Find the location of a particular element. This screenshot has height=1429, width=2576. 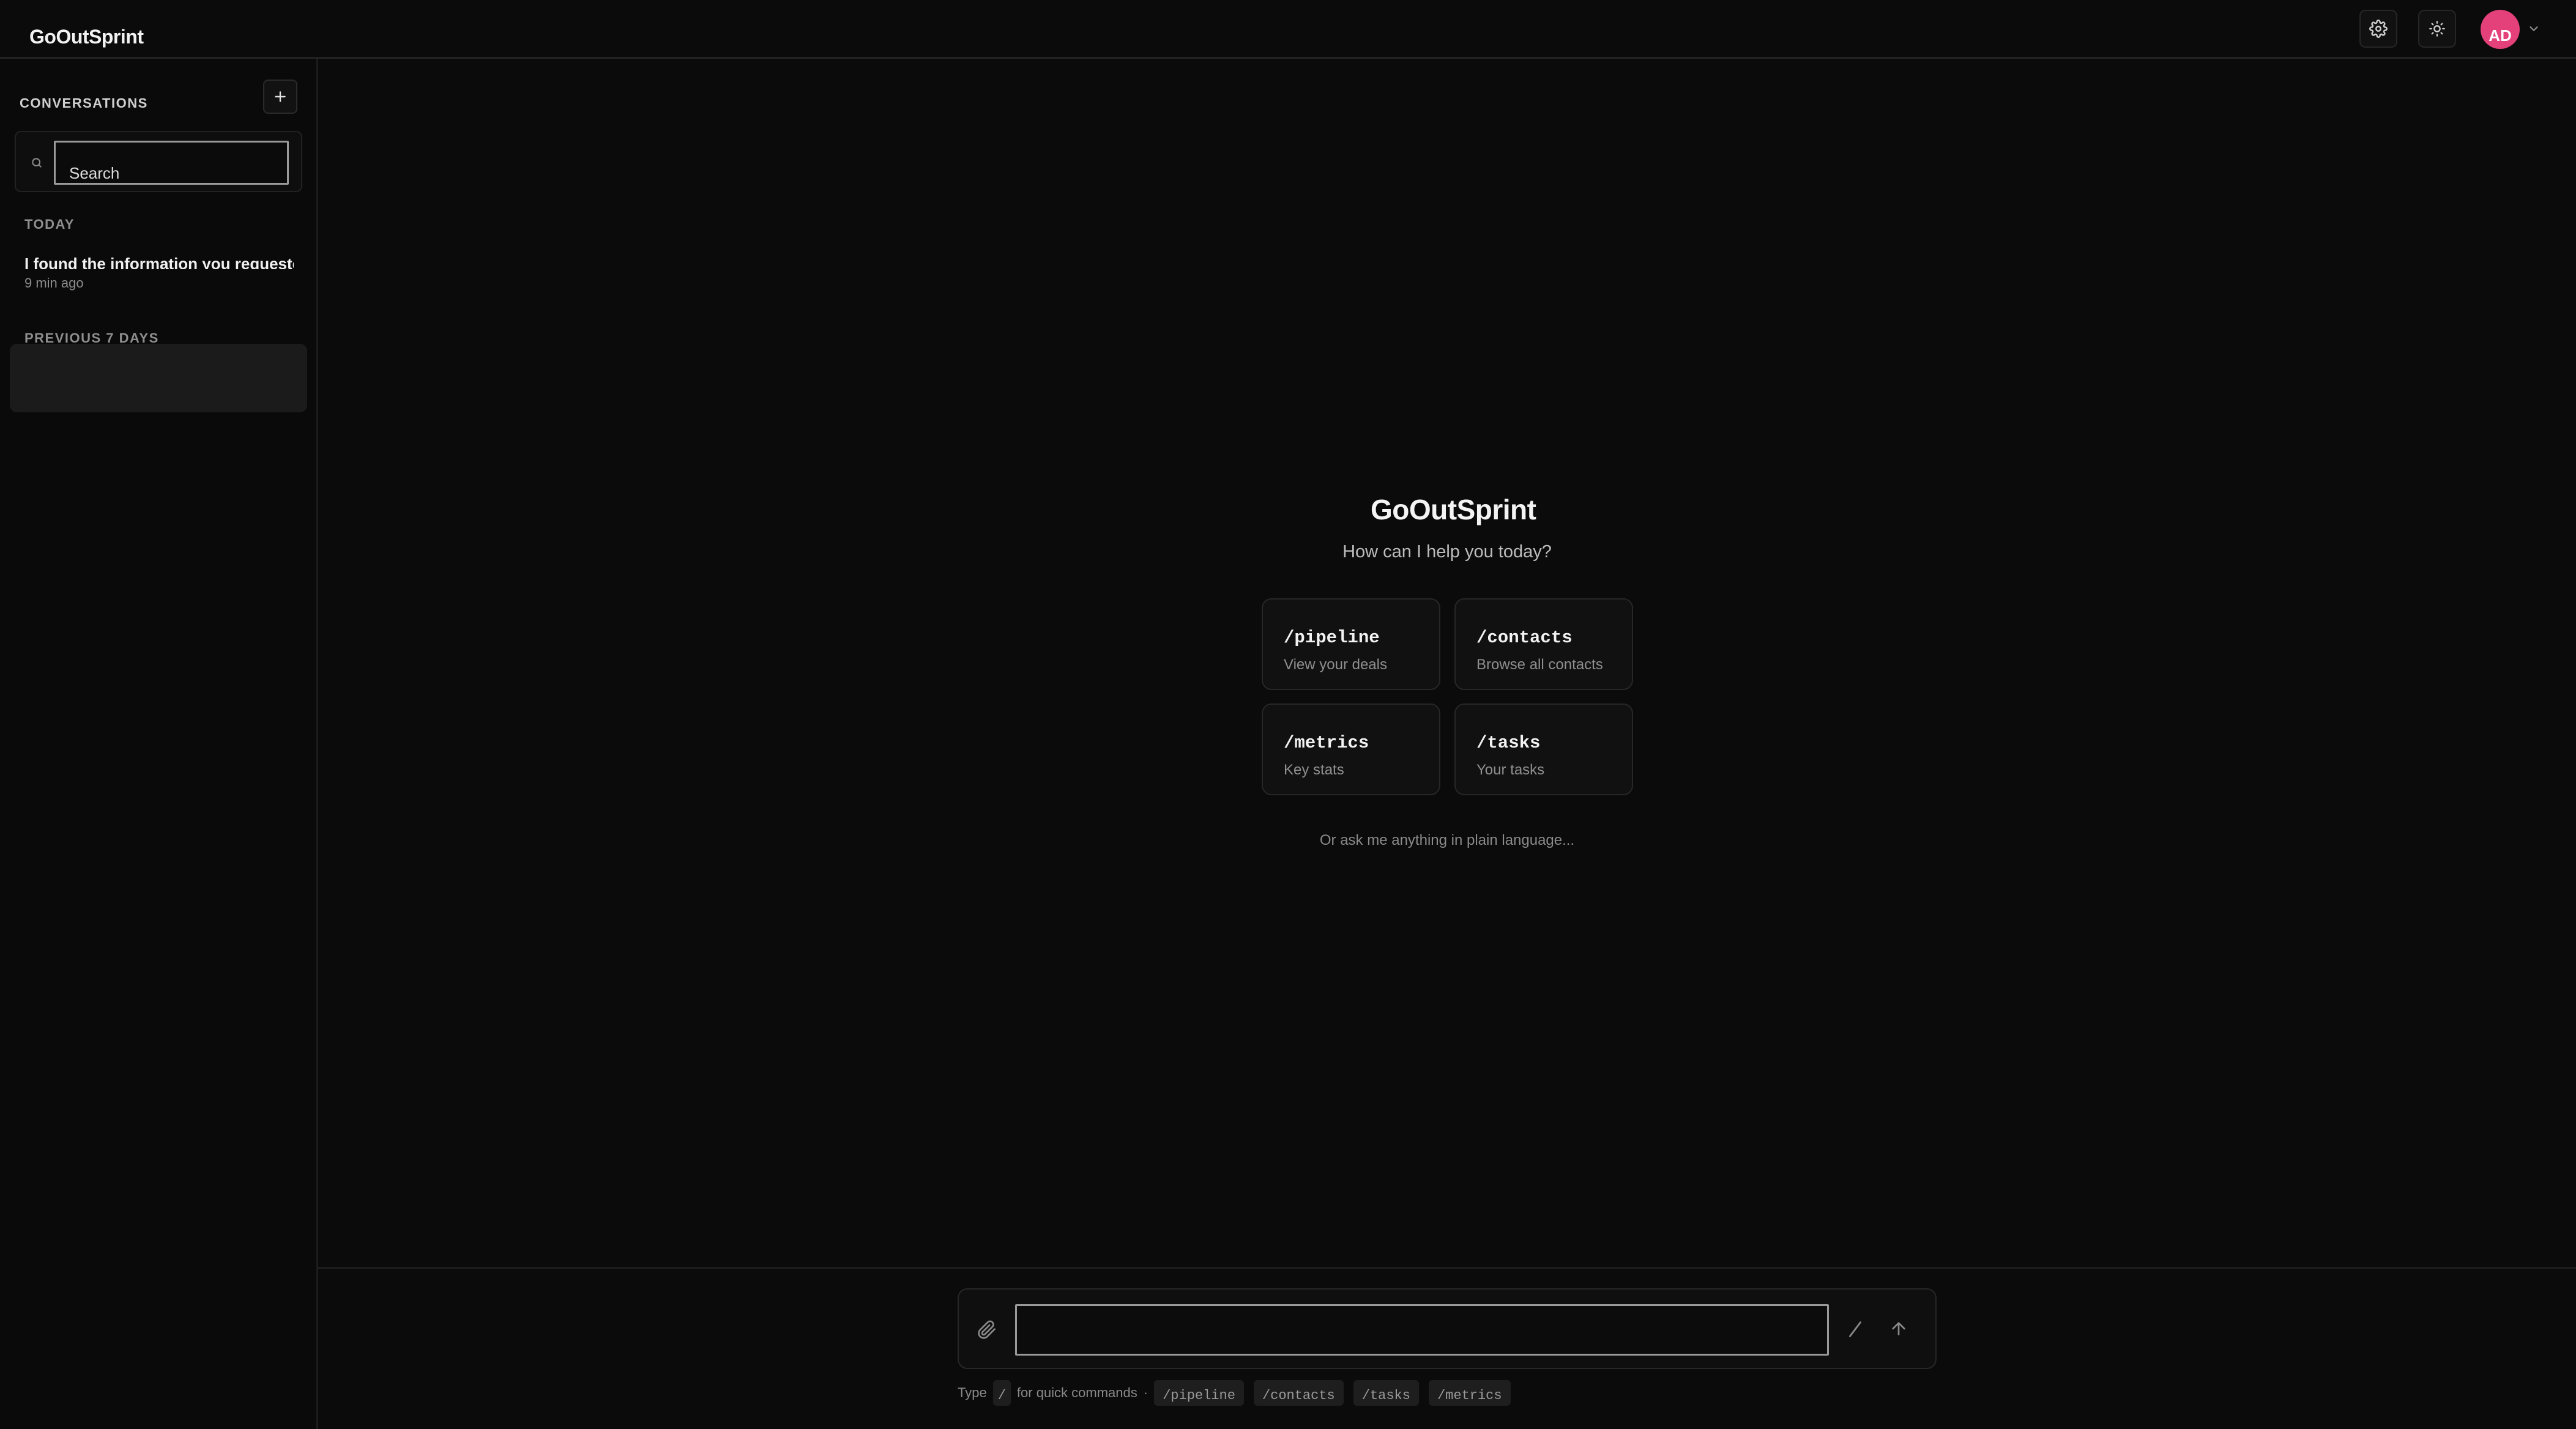

search-input is located at coordinates (172, 163).